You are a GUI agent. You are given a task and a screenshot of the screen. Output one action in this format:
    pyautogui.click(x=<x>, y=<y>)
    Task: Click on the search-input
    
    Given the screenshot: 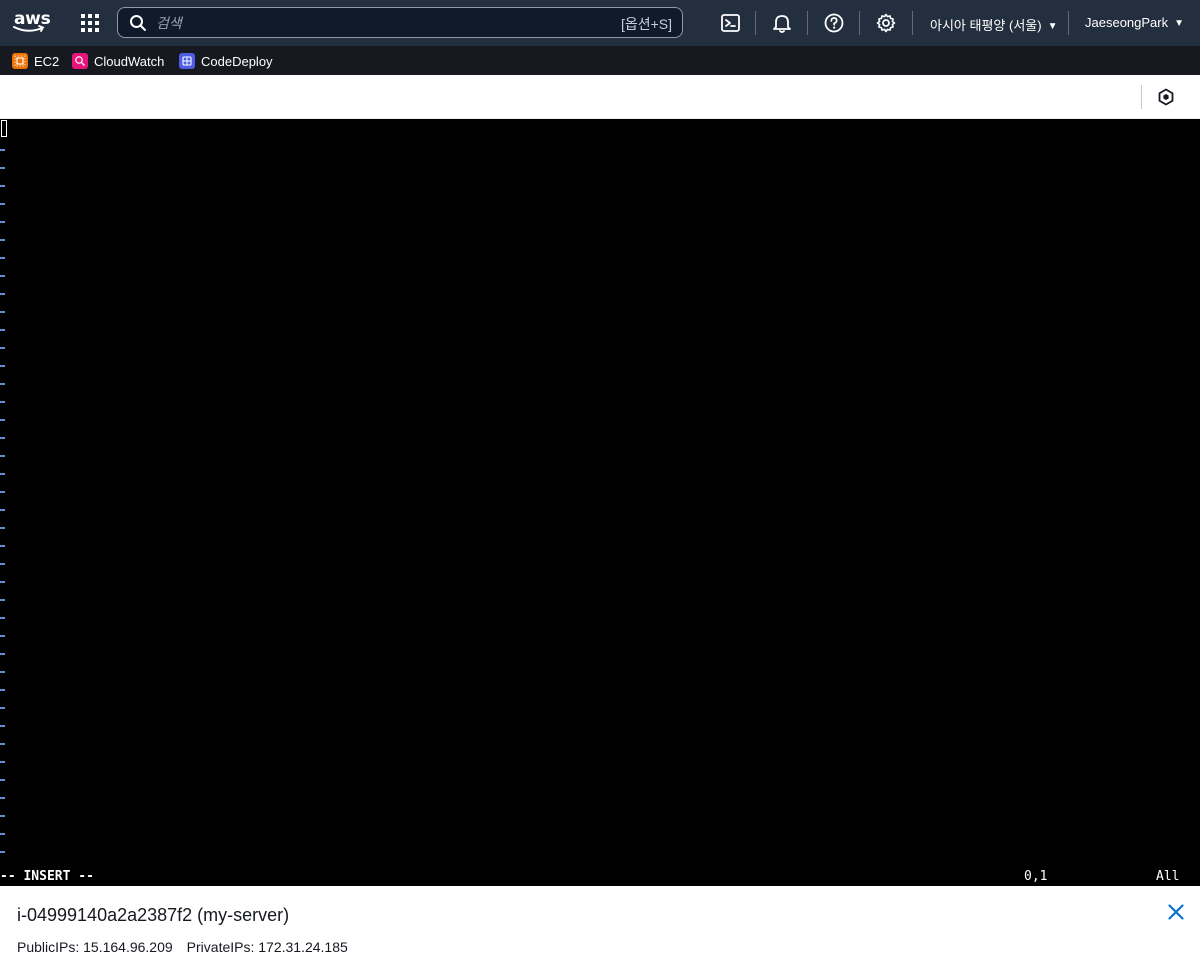 What is the action you would take?
    pyautogui.click(x=376, y=23)
    